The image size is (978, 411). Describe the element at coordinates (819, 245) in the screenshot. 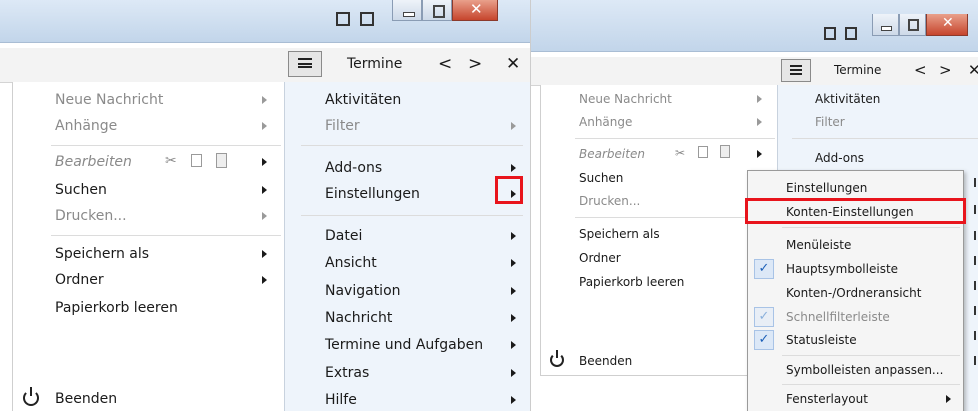

I see `menu-label: Menüleiste` at that location.